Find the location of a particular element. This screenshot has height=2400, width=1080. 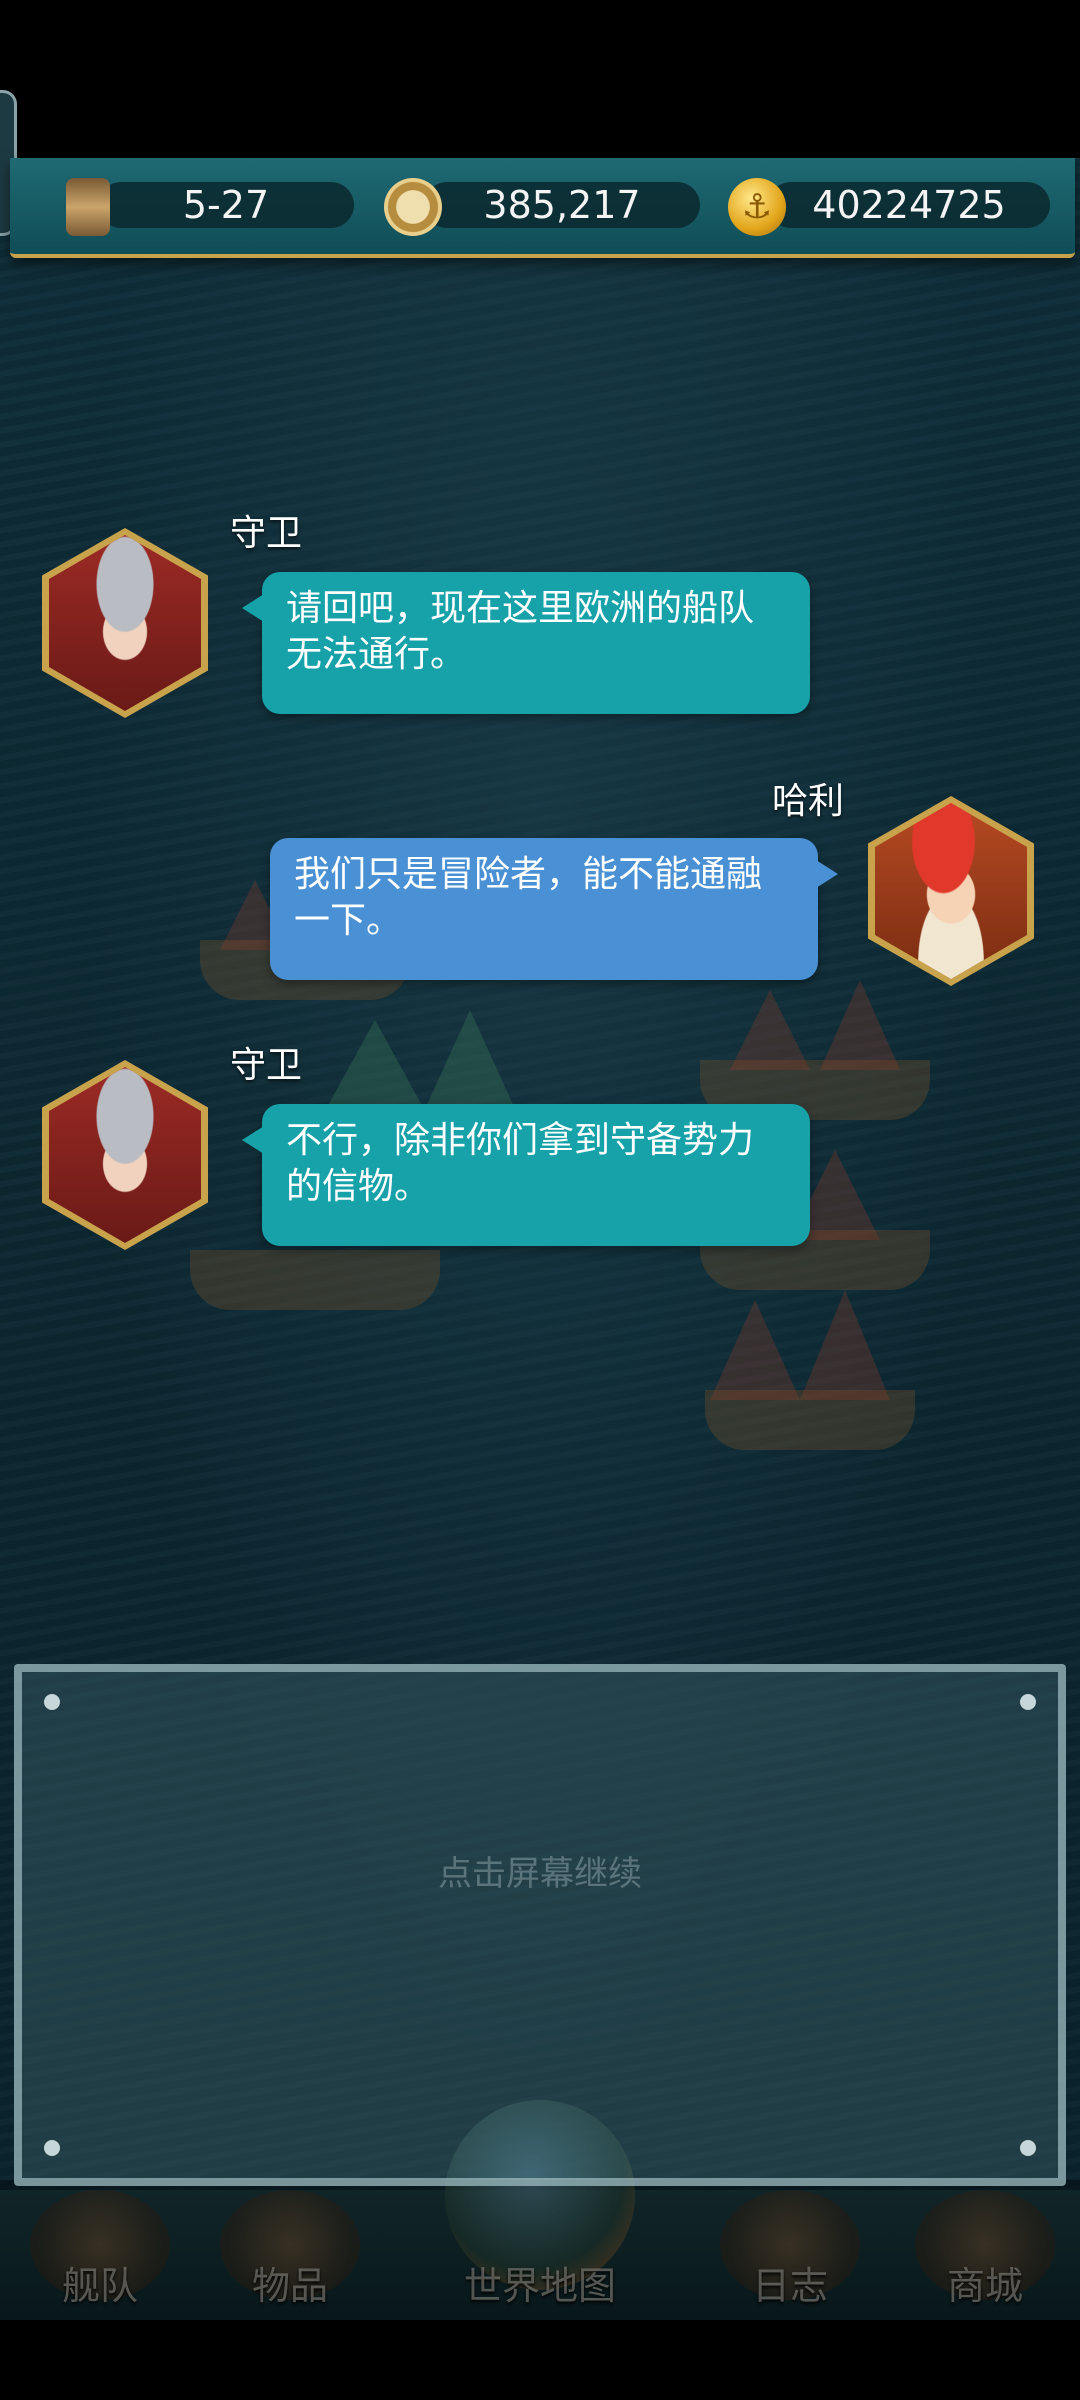

gold-resource: 40224725 ⚓ is located at coordinates (889, 207).